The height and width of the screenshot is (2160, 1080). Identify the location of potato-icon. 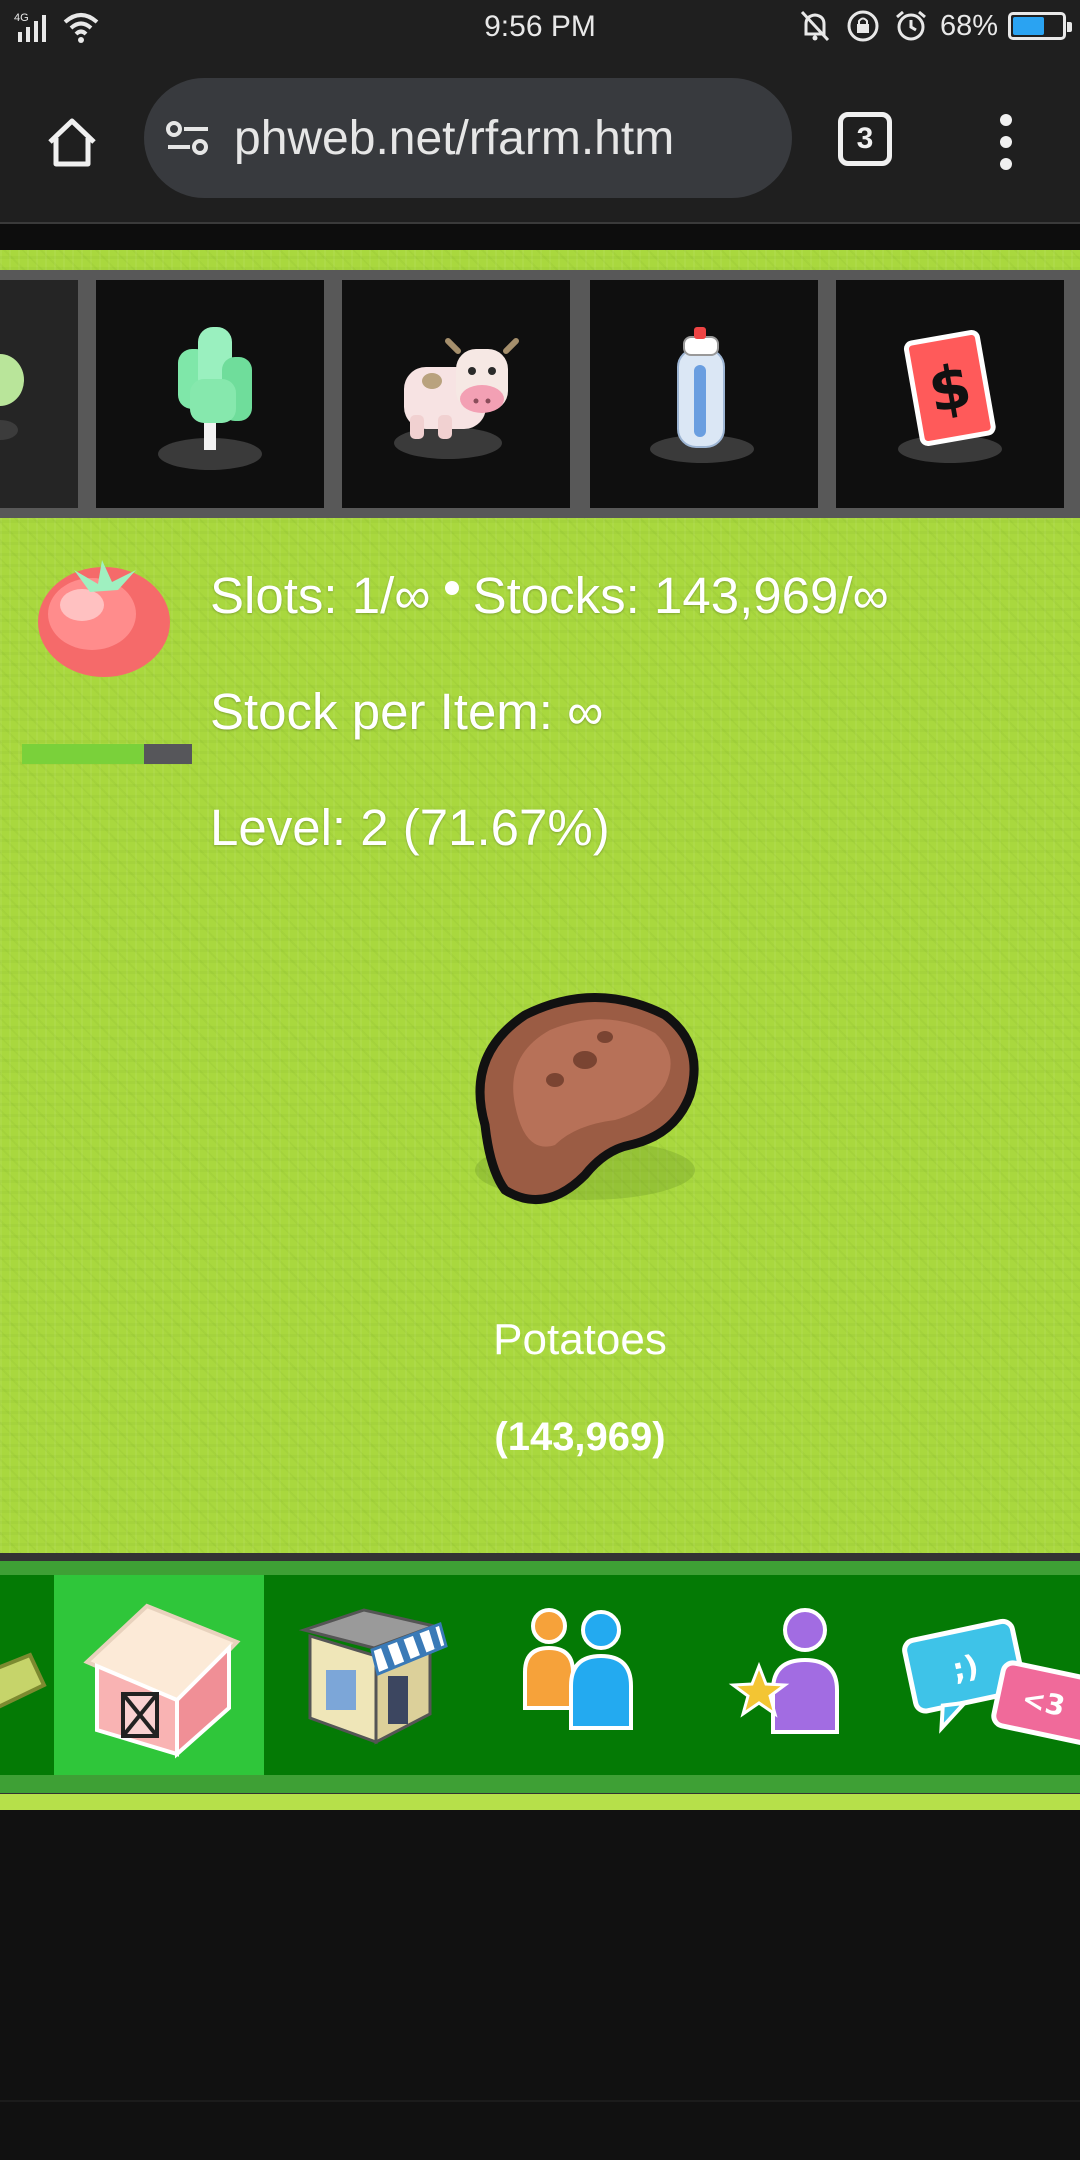
(585, 1100).